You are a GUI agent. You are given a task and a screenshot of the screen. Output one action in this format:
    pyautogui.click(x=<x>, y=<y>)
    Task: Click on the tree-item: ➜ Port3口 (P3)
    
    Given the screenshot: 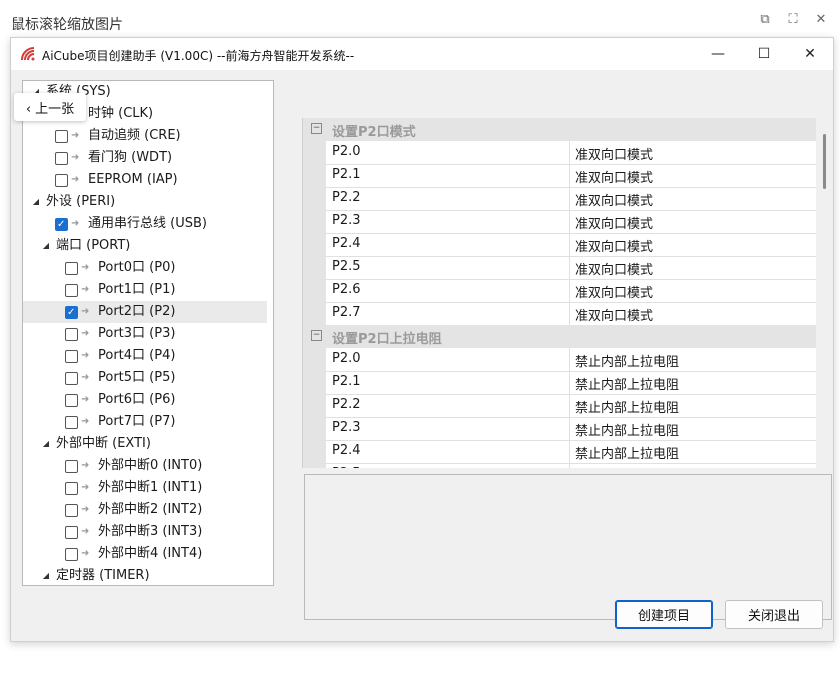 What is the action you would take?
    pyautogui.click(x=145, y=334)
    